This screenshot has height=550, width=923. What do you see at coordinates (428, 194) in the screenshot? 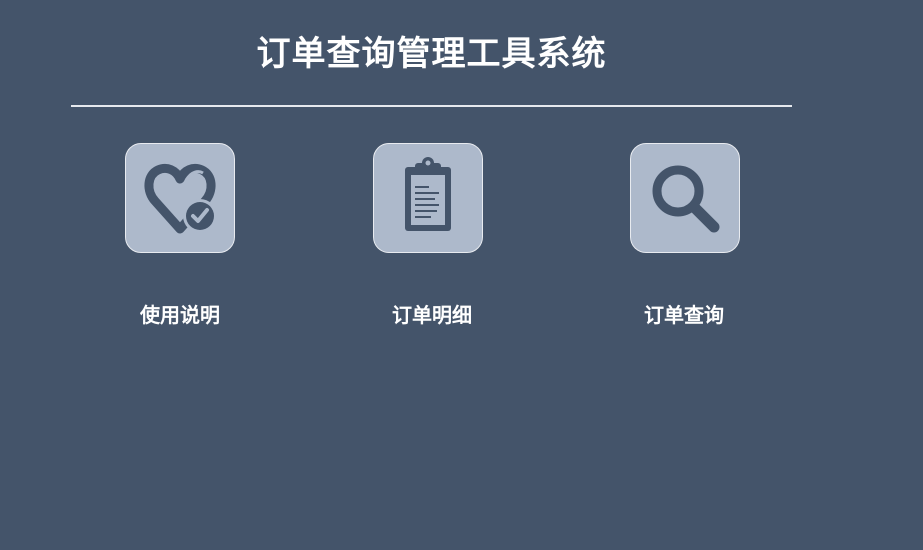
I see `clipboard-icon` at bounding box center [428, 194].